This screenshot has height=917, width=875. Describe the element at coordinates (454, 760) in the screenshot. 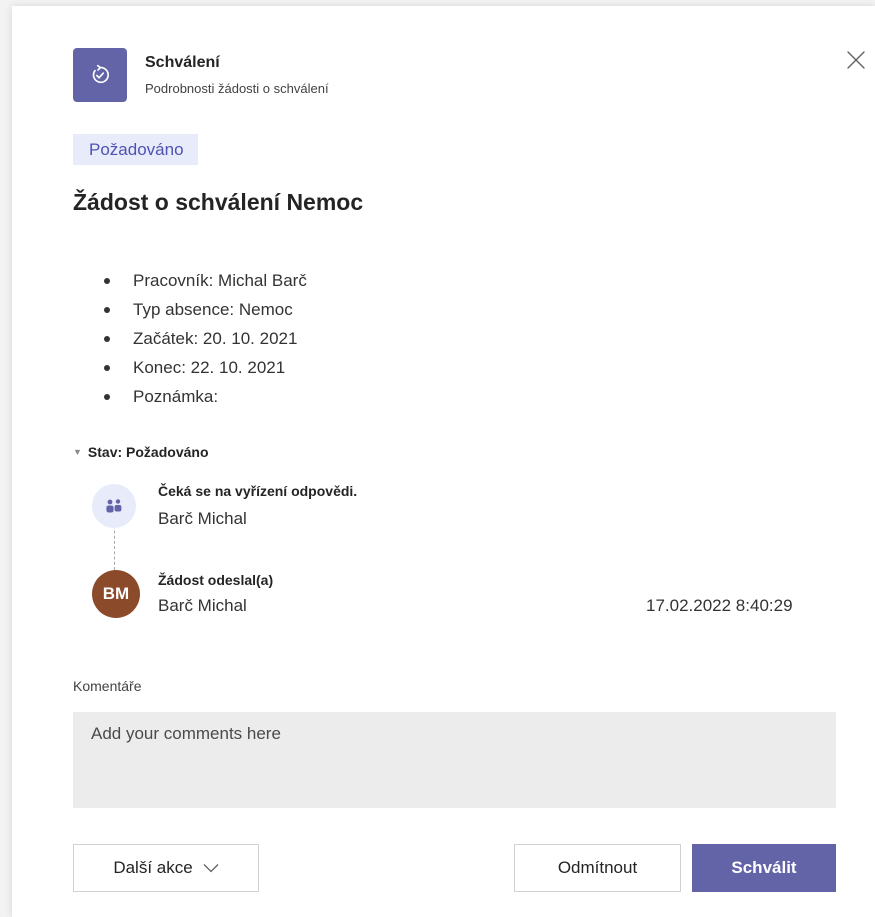

I see `comments-input` at that location.